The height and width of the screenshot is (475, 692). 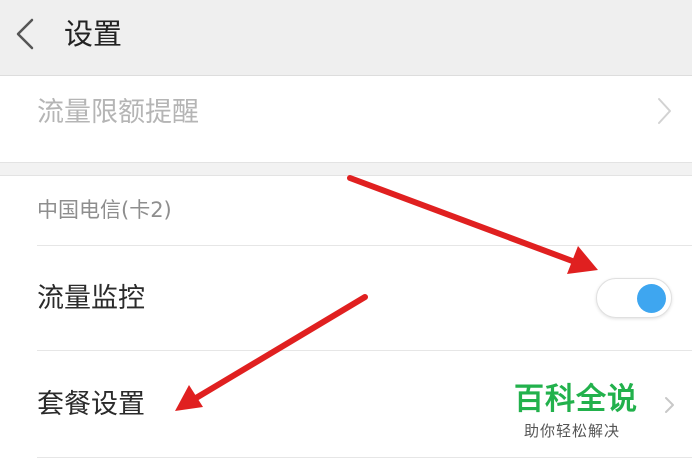 I want to click on watermark-subtitle: 助你轻松解决, so click(x=572, y=431).